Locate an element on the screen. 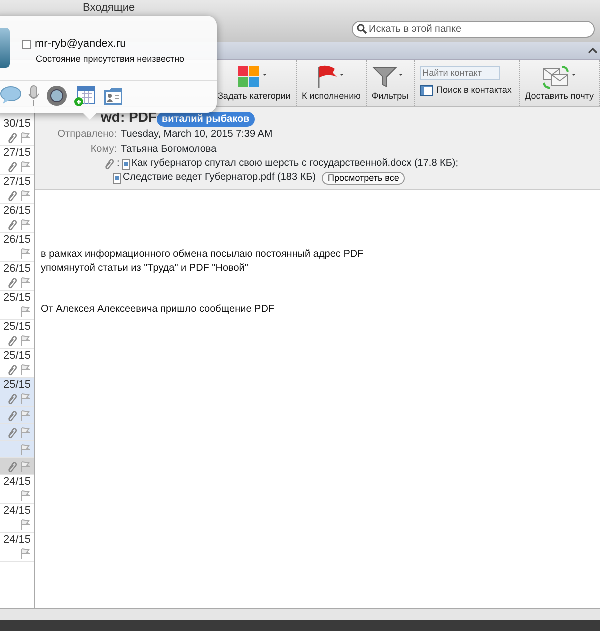 Image resolution: width=600 pixels, height=631 pixels. field-label: : is located at coordinates (118, 164).